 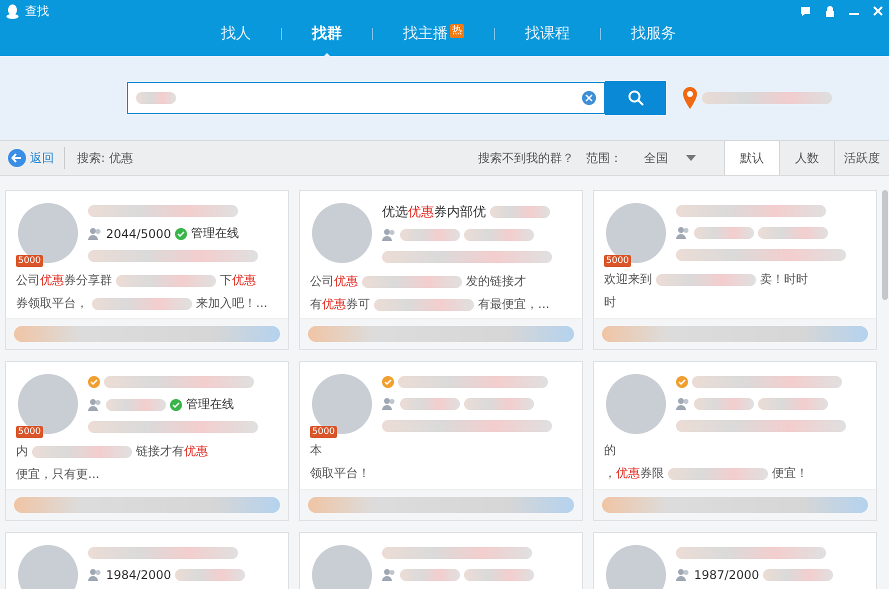 I want to click on sort-tab: 人数, so click(x=806, y=158).